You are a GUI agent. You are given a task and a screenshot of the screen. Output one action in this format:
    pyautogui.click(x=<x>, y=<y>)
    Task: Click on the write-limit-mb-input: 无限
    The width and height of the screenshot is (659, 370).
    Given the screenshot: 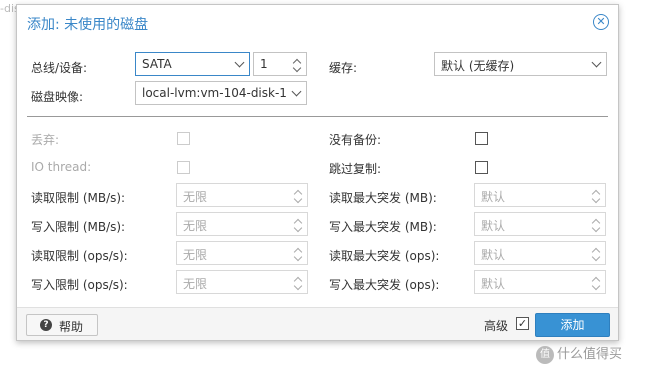 What is the action you would take?
    pyautogui.click(x=242, y=224)
    